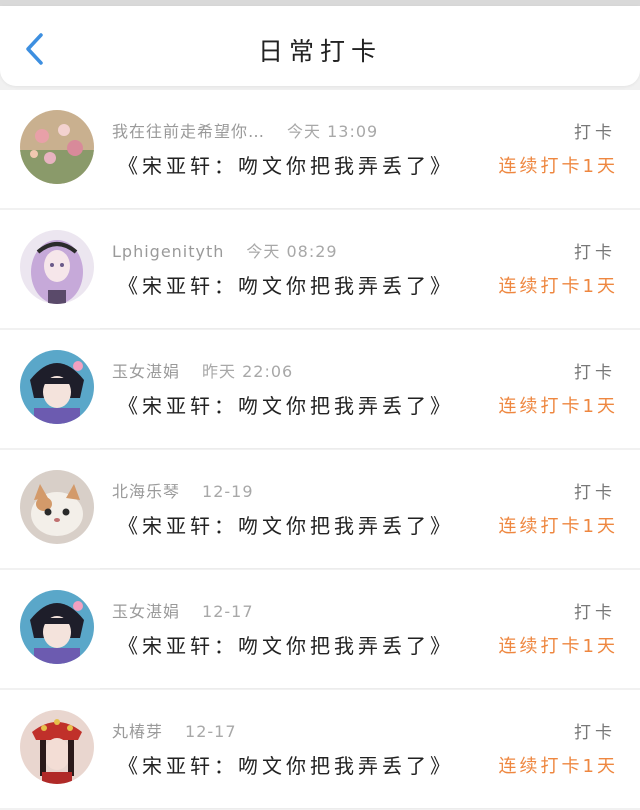  I want to click on timestamp: 今天 08:29, so click(292, 251).